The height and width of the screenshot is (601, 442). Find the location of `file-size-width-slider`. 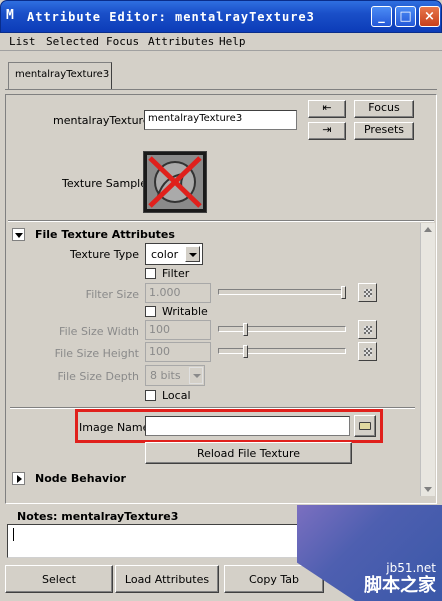

file-size-width-slider is located at coordinates (282, 329).